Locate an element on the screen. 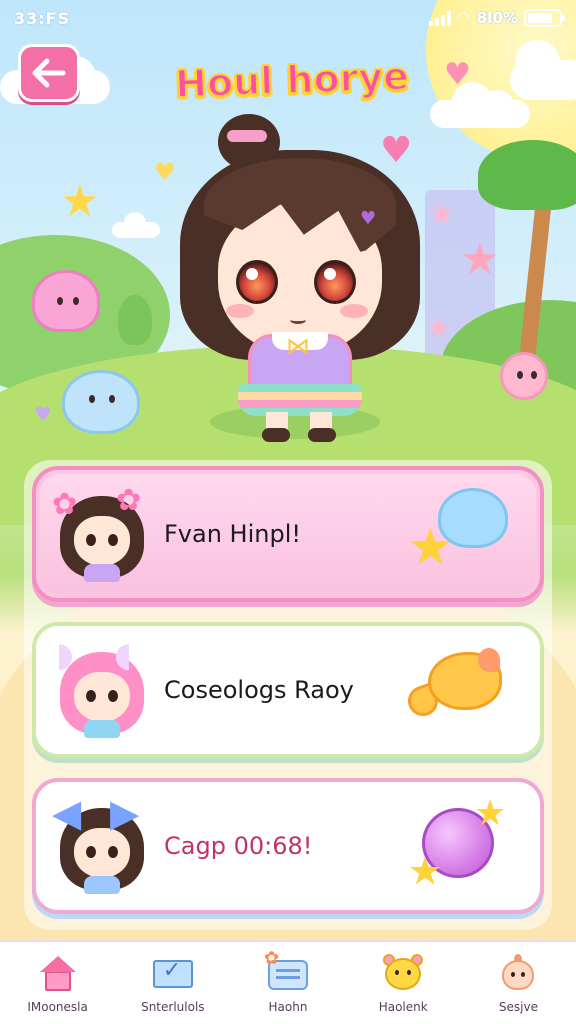 This screenshot has height=1024, width=576. hair-clip is located at coordinates (247, 136).